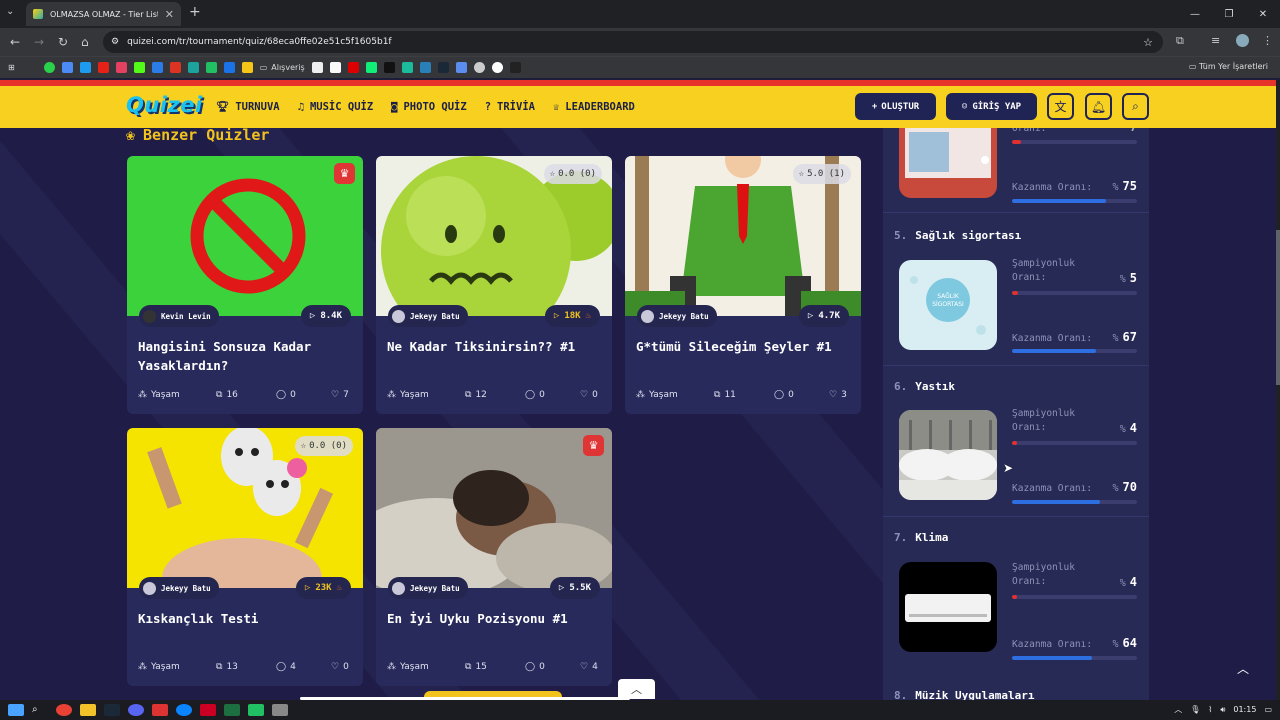  Describe the element at coordinates (323, 446) in the screenshot. I see `rating-badge: ☆ 0.0 (0)` at that location.